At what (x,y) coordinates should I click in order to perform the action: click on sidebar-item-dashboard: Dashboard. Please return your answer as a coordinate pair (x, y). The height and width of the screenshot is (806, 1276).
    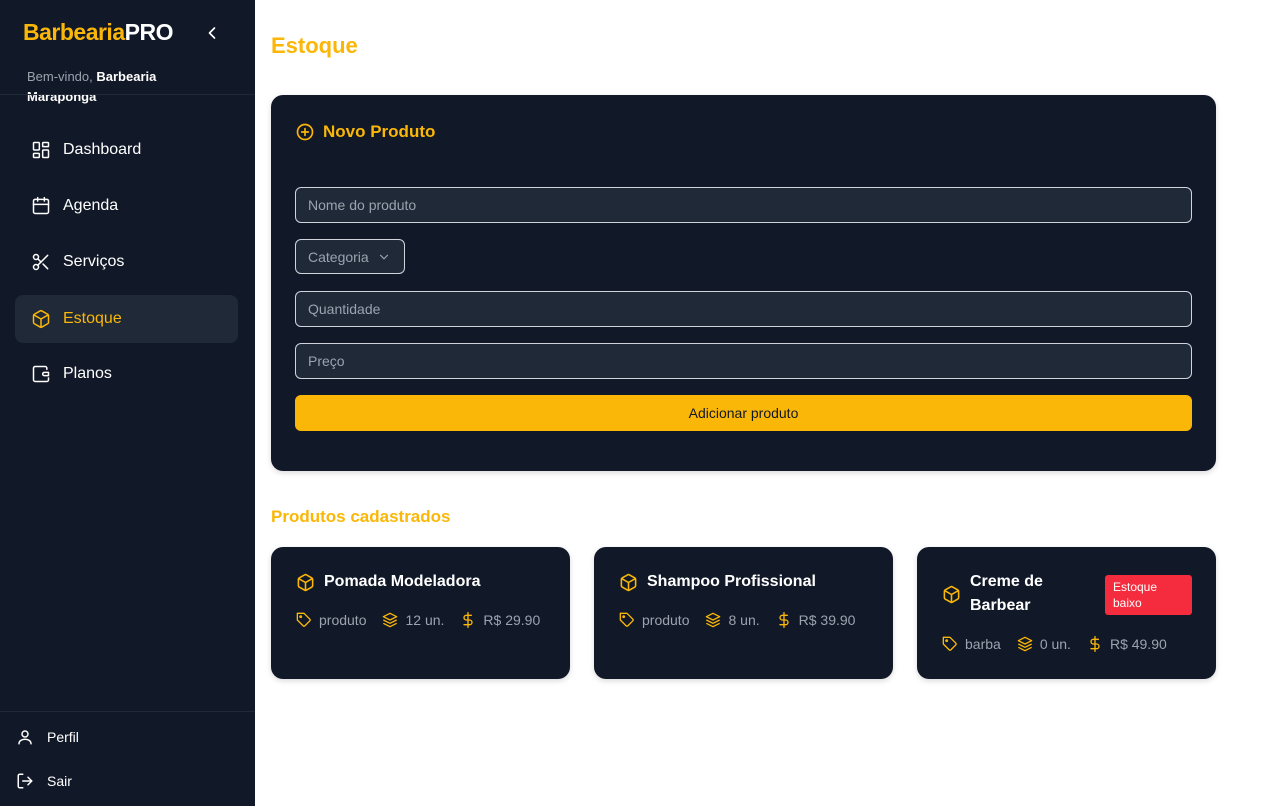
    Looking at the image, I should click on (126, 150).